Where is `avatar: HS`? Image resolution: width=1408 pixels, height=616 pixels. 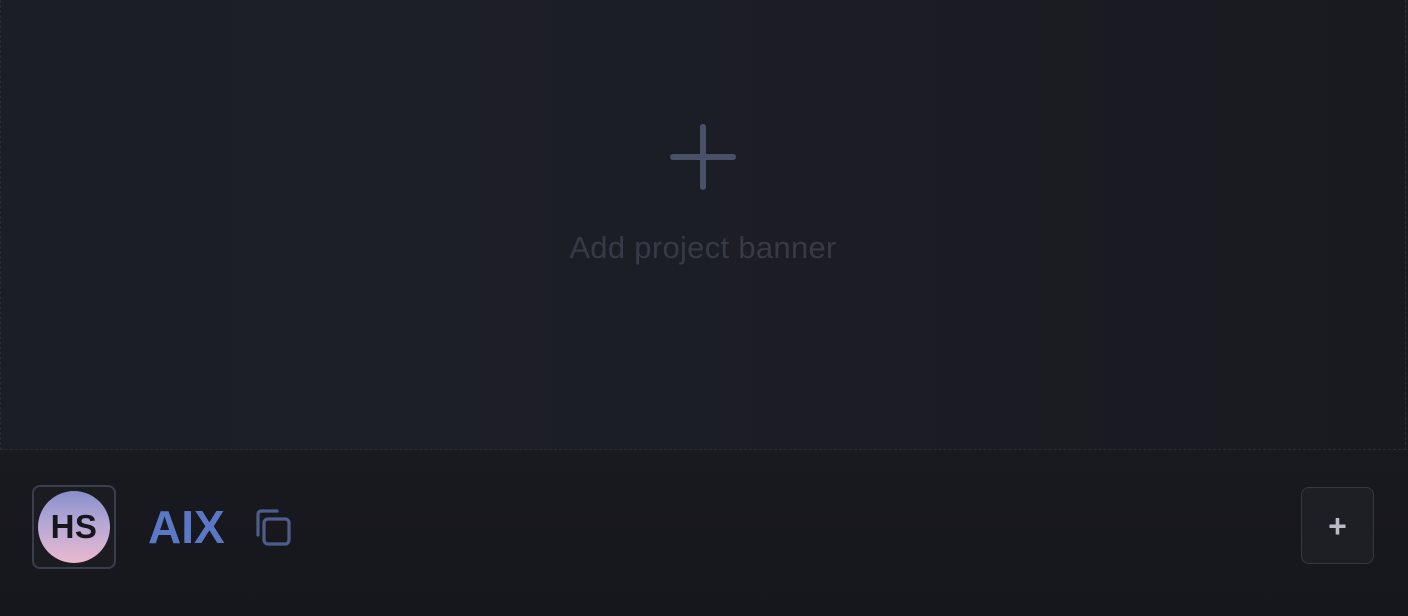
avatar: HS is located at coordinates (74, 527).